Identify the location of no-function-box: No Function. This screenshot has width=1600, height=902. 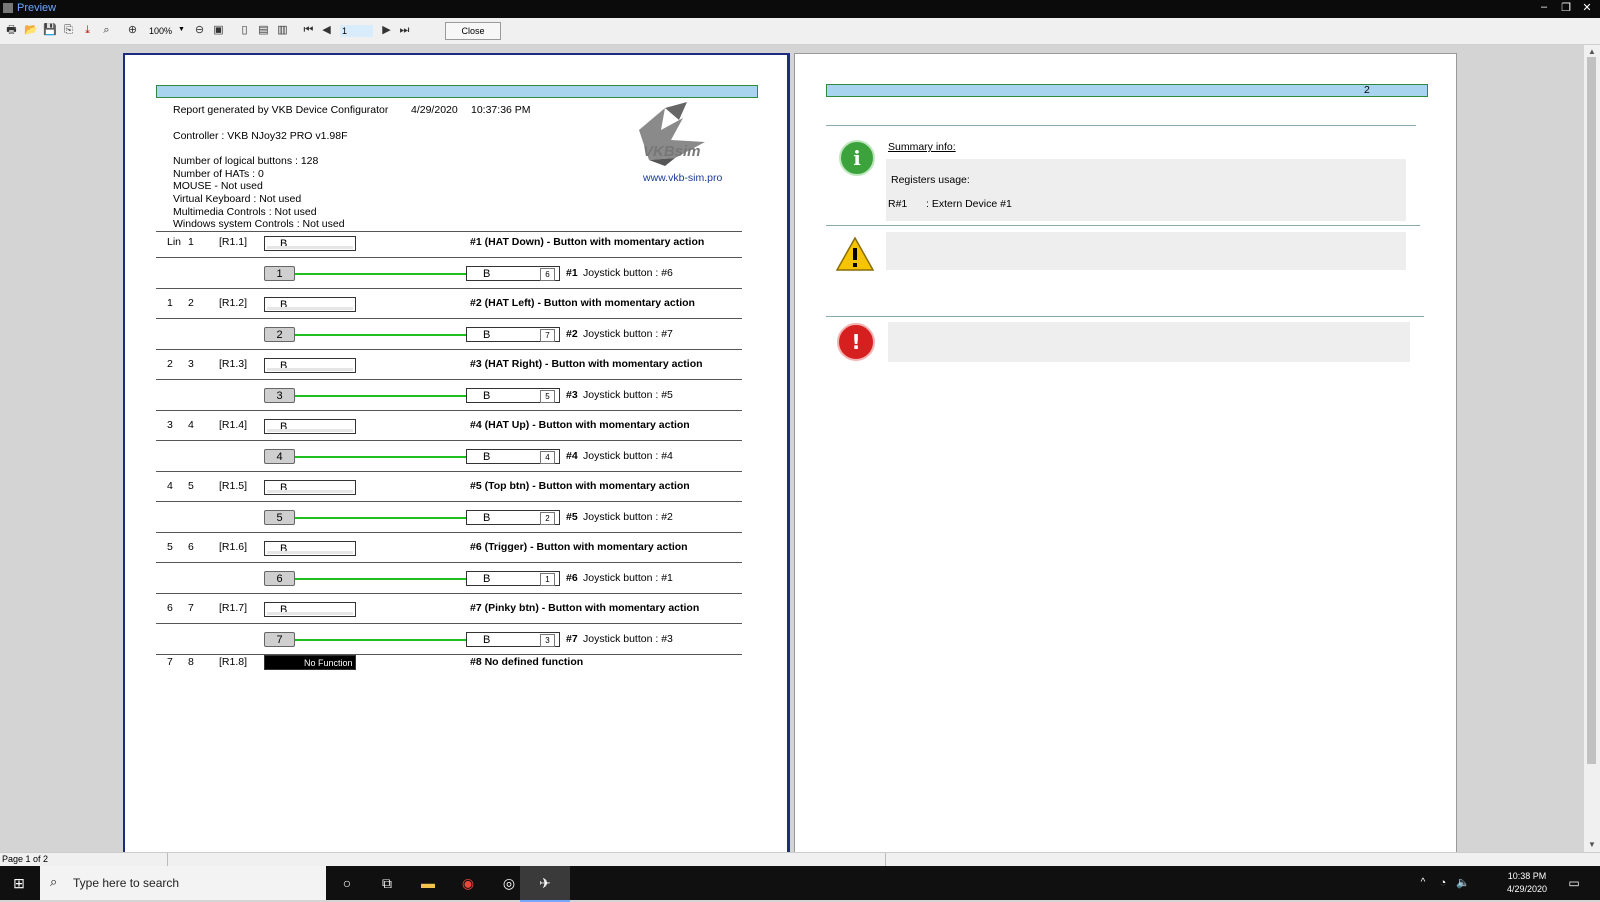
(310, 662).